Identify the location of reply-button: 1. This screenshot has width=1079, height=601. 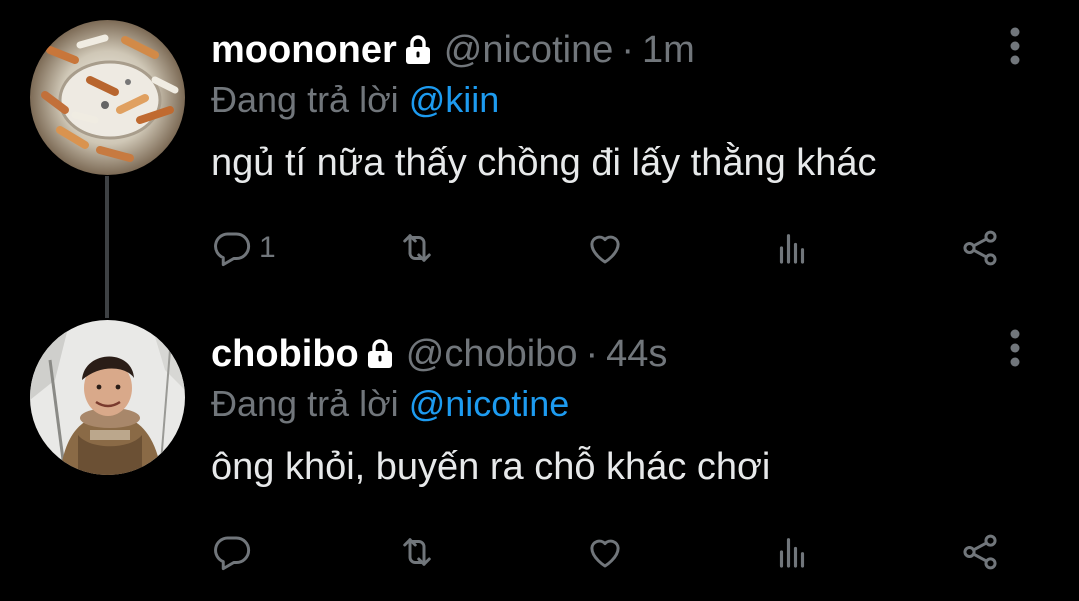
(243, 248).